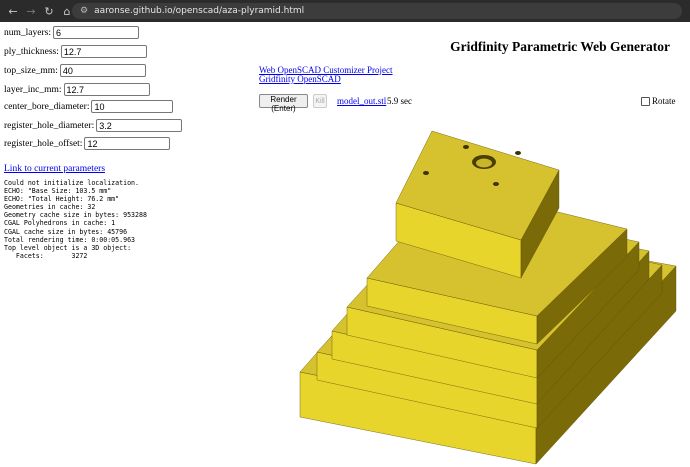 This screenshot has height=467, width=690. I want to click on model-output-link: model_out.stl, so click(361, 101).